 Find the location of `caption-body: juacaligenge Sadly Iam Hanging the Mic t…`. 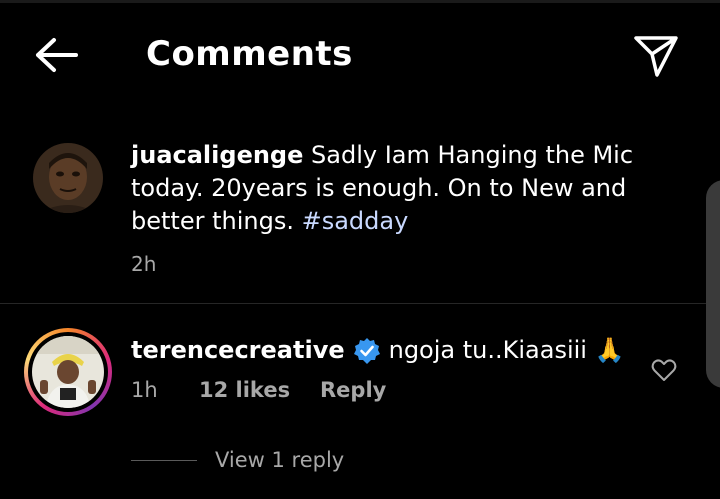

caption-body: juacaligenge Sadly Iam Hanging the Mic t… is located at coordinates (396, 188).